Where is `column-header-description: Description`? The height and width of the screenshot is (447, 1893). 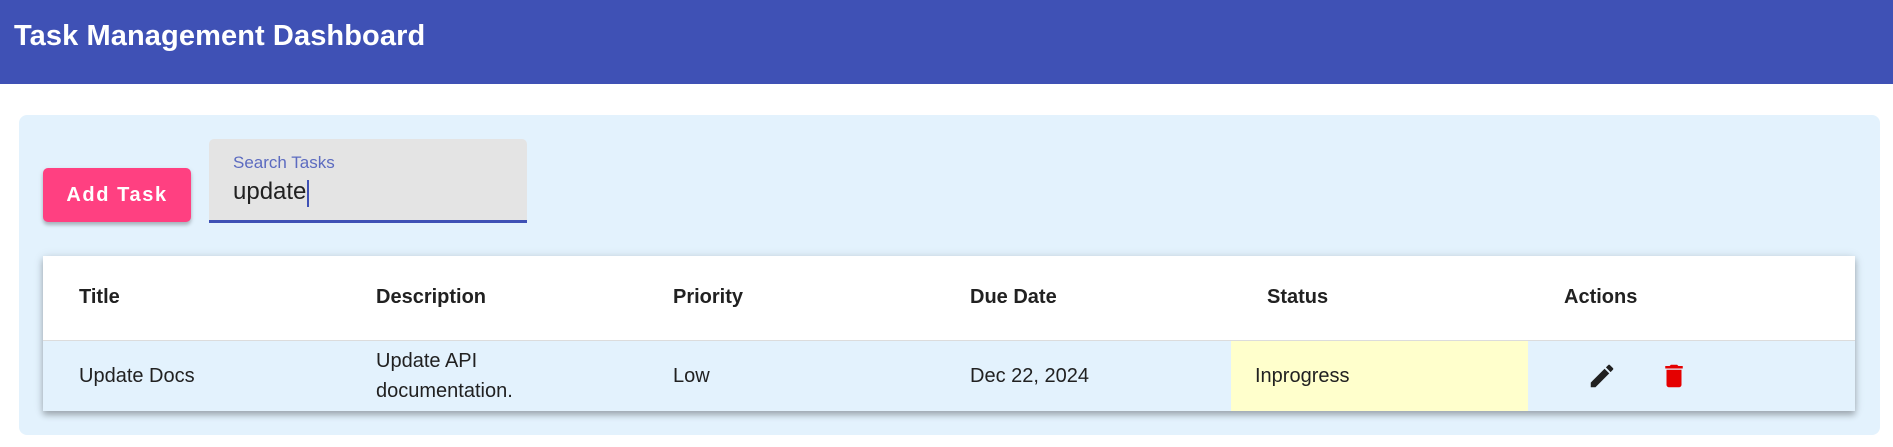
column-header-description: Description is located at coordinates (488, 298).